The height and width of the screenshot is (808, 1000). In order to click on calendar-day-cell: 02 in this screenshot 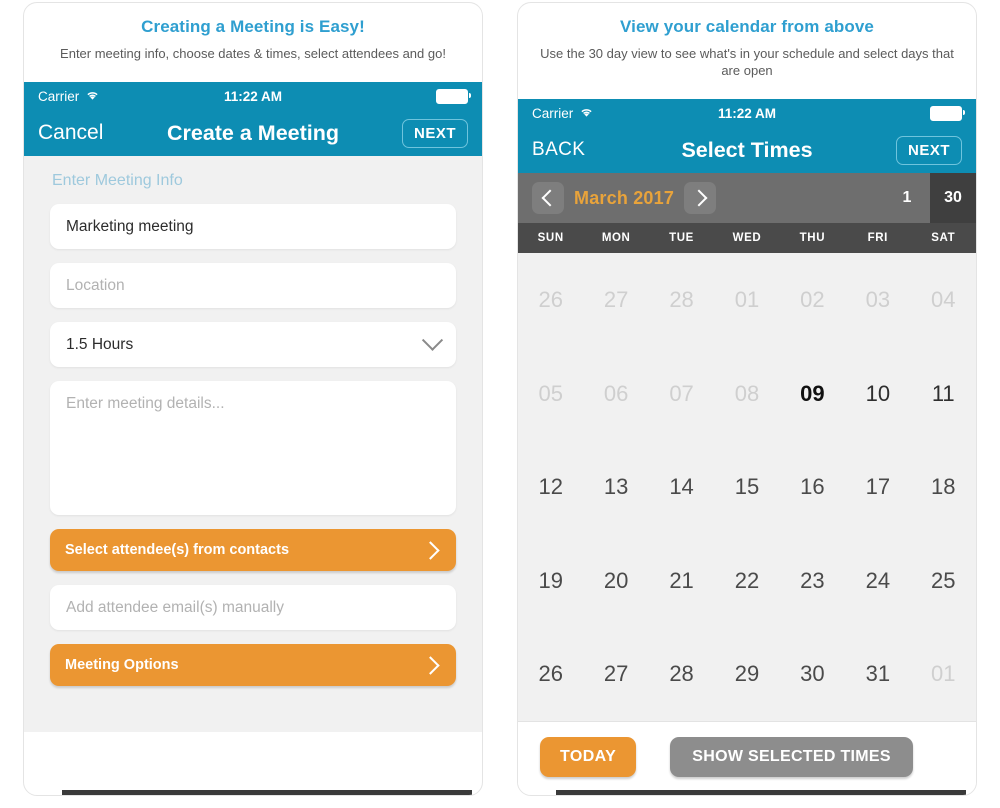, I will do `click(812, 300)`.